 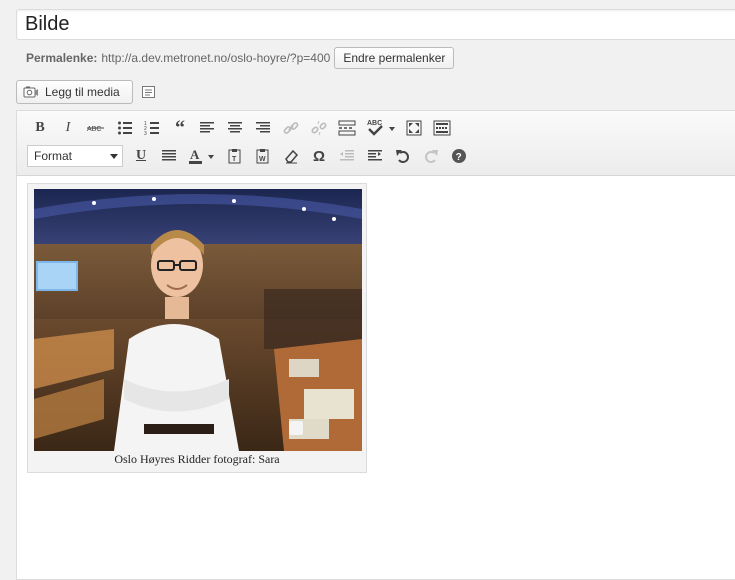 I want to click on unlink-button, so click(x=319, y=128).